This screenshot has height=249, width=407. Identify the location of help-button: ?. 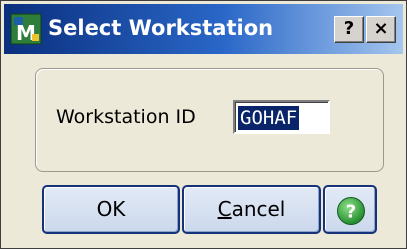
(350, 209).